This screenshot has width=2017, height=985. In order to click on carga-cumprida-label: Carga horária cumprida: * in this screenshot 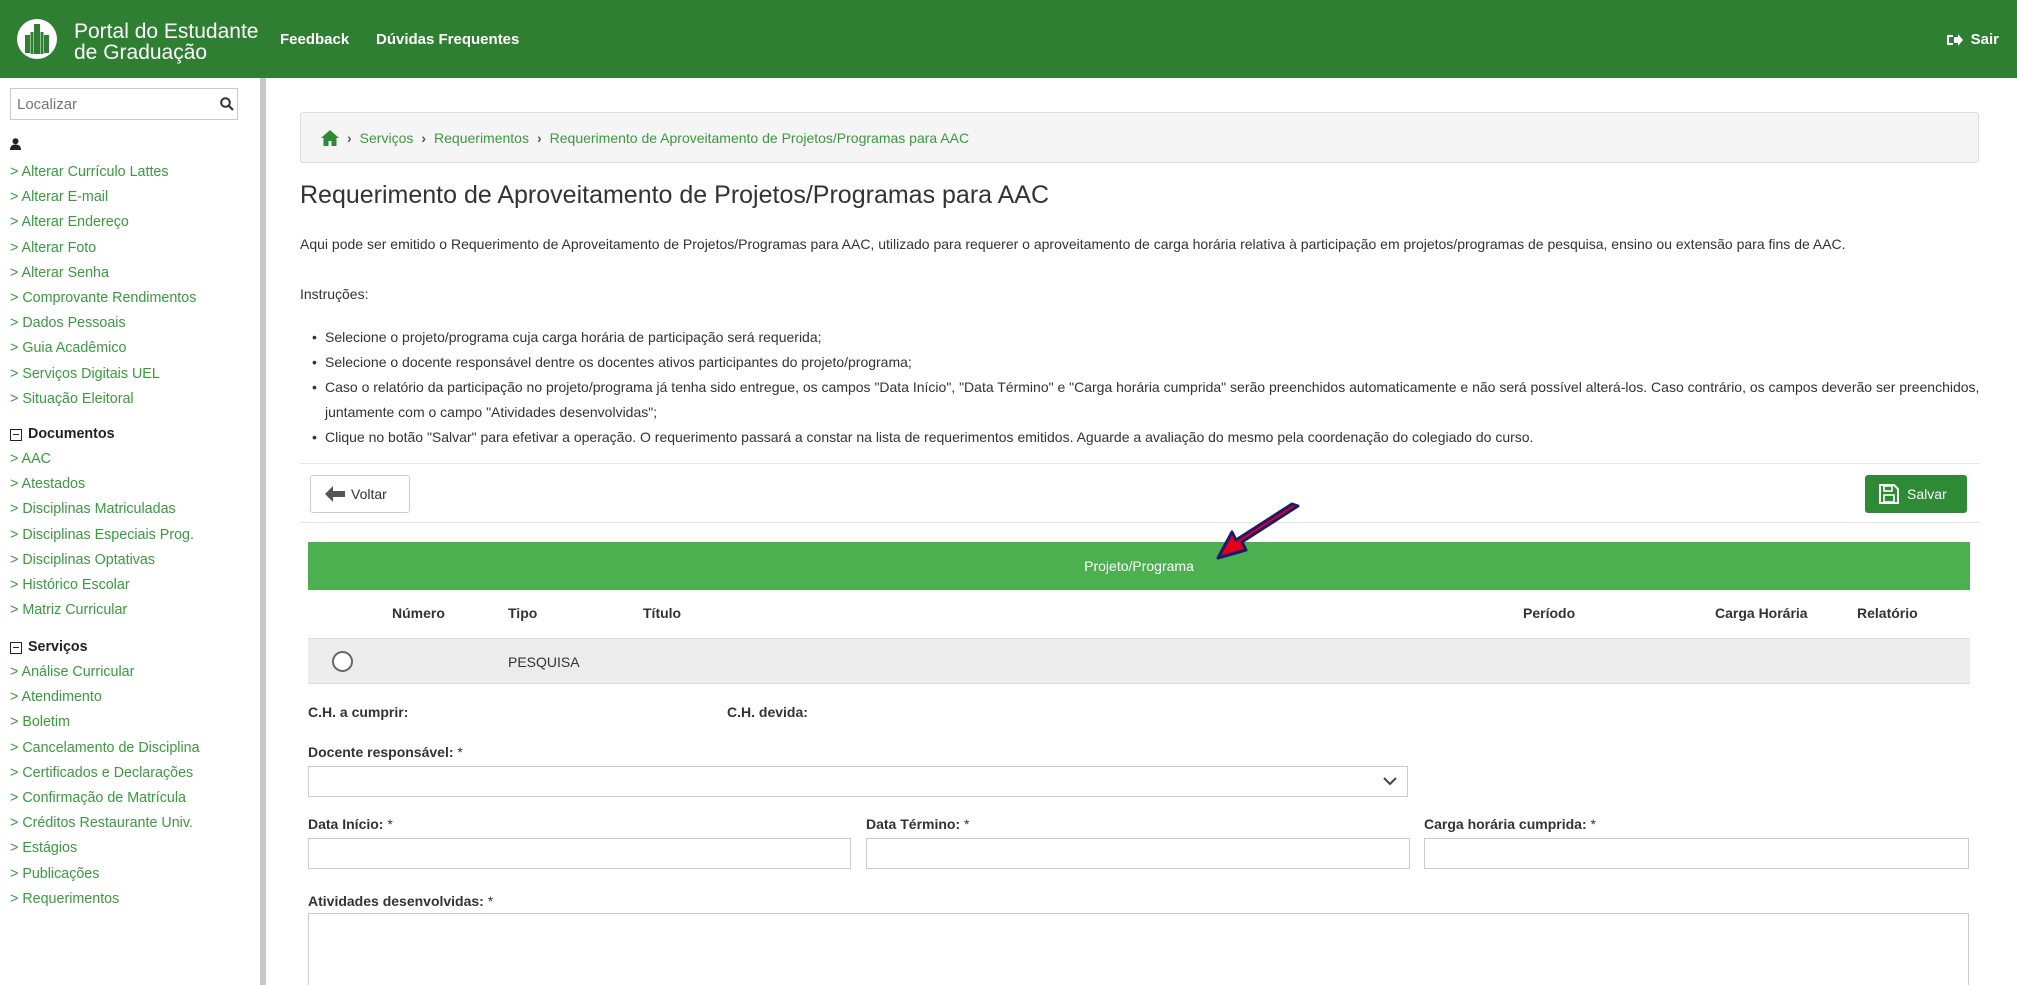, I will do `click(1510, 824)`.